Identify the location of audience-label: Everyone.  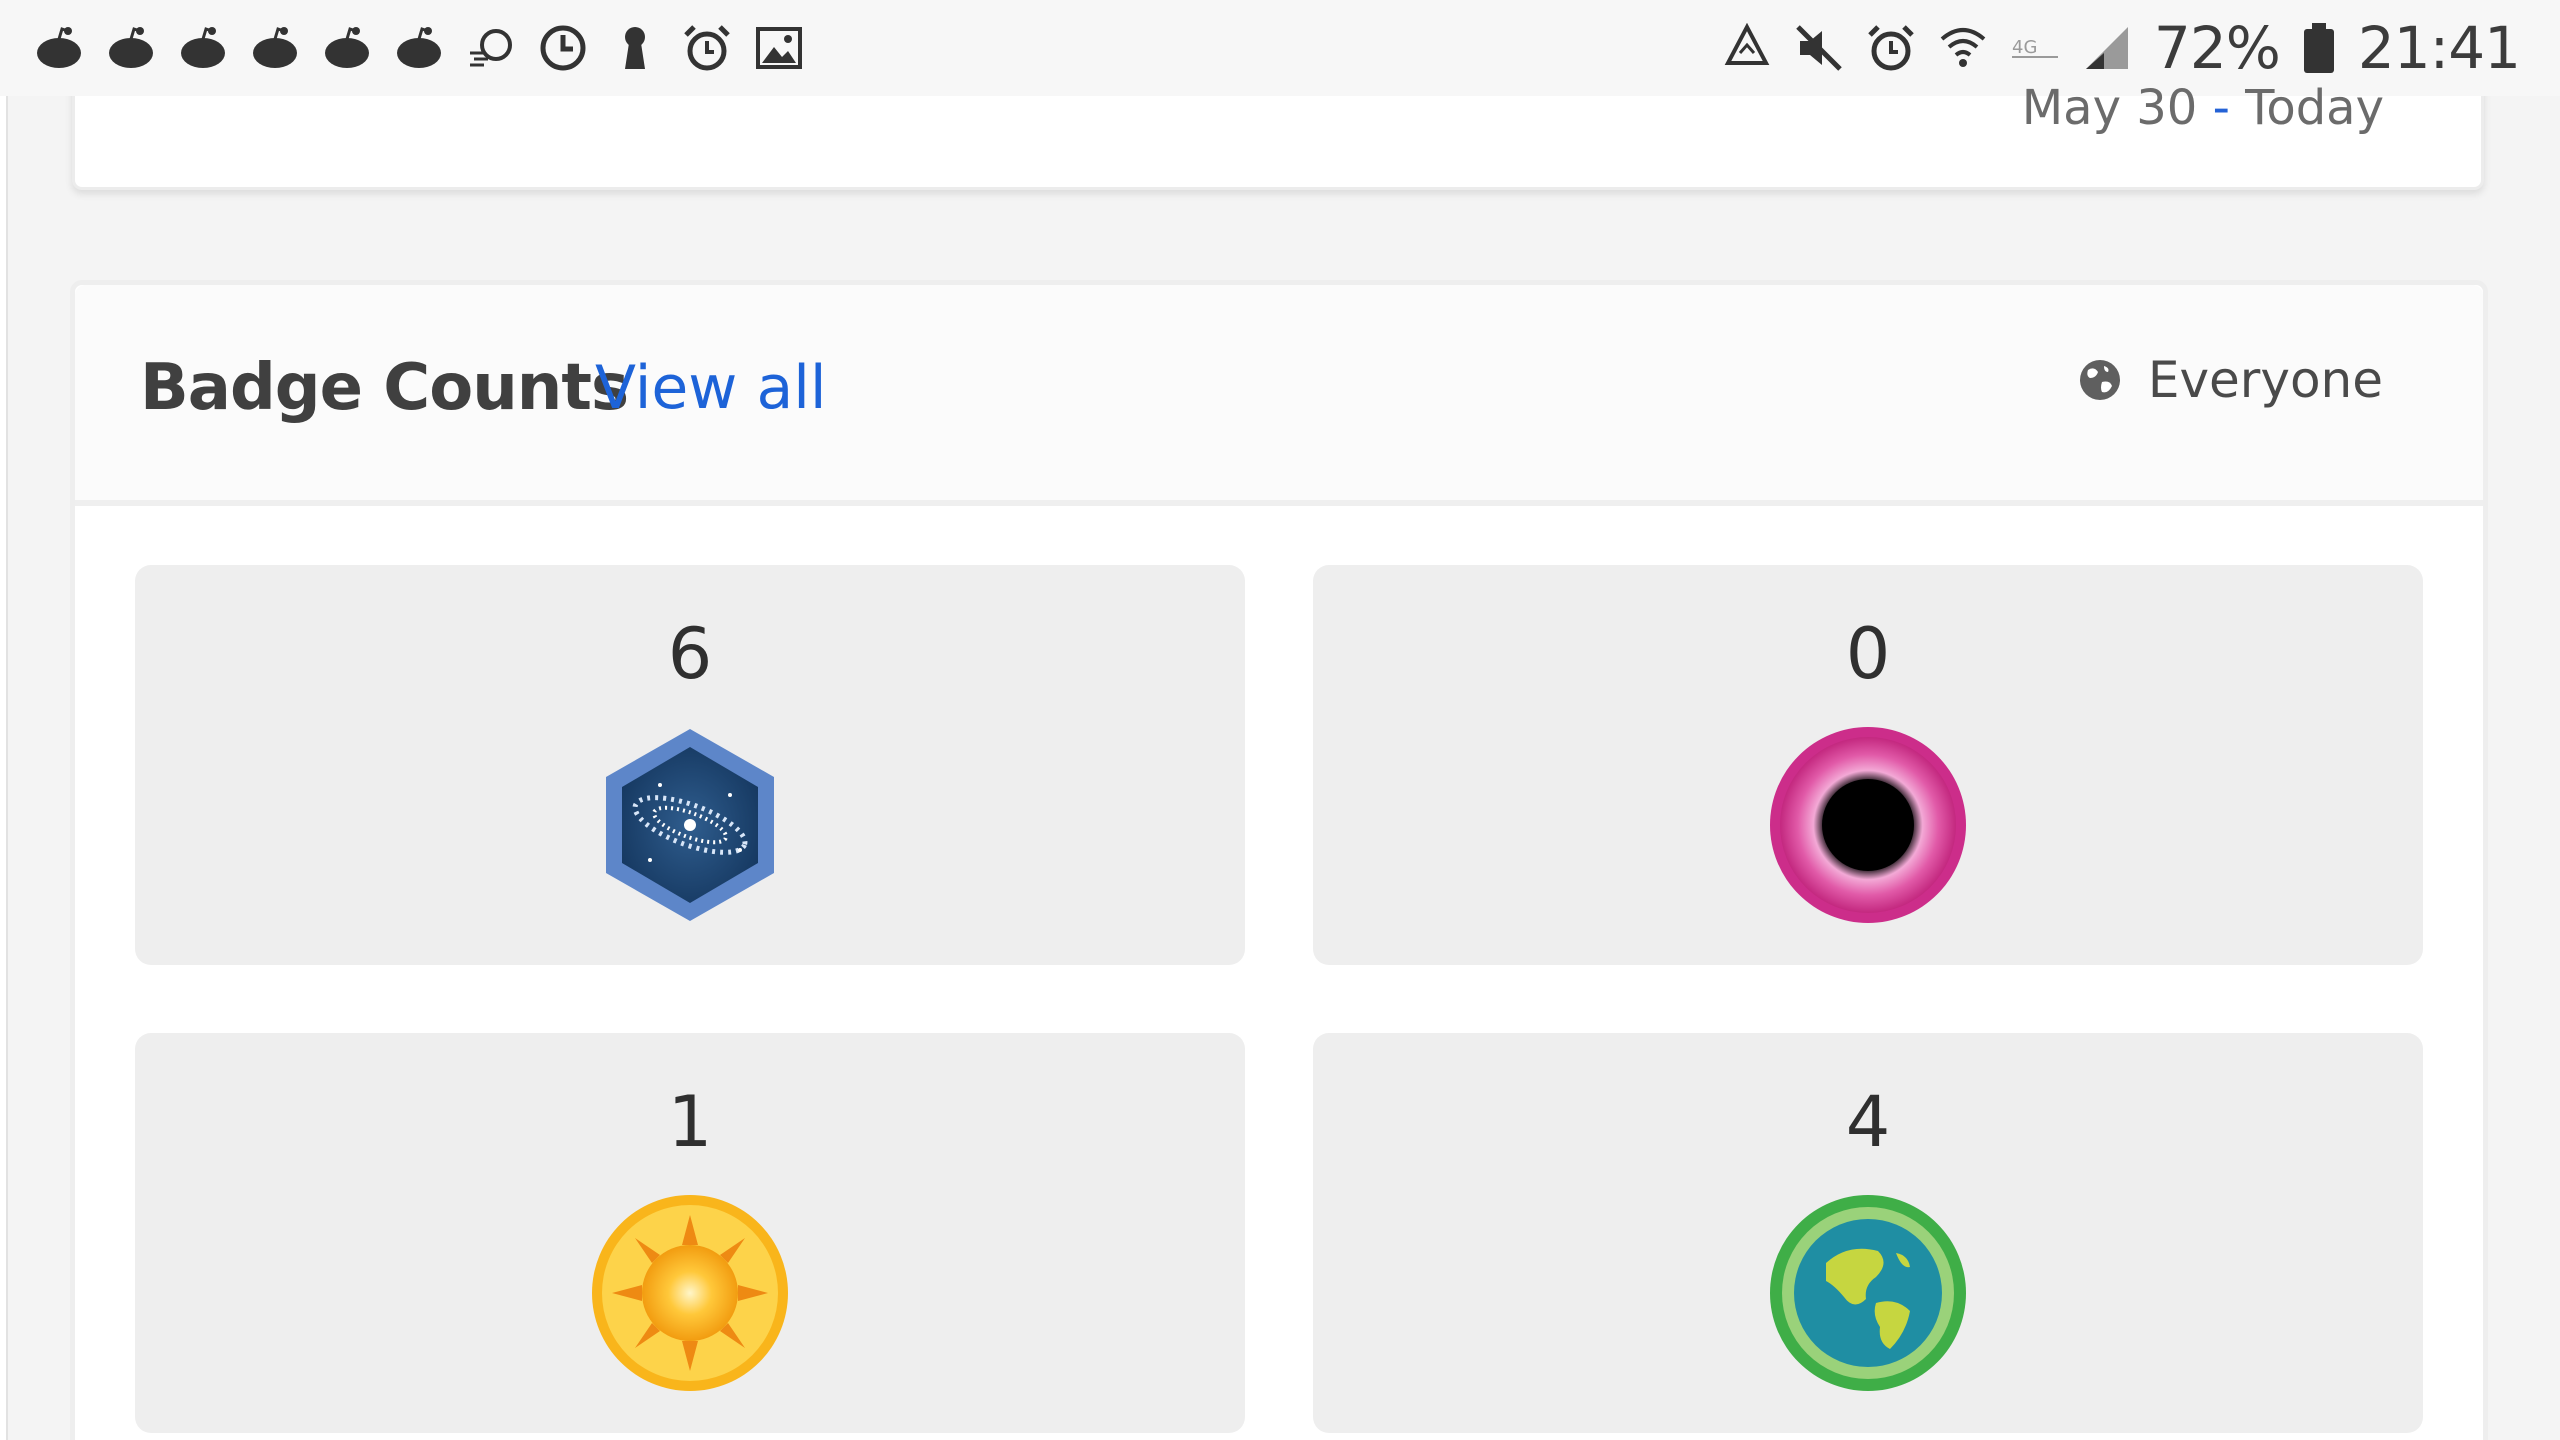
(2265, 380).